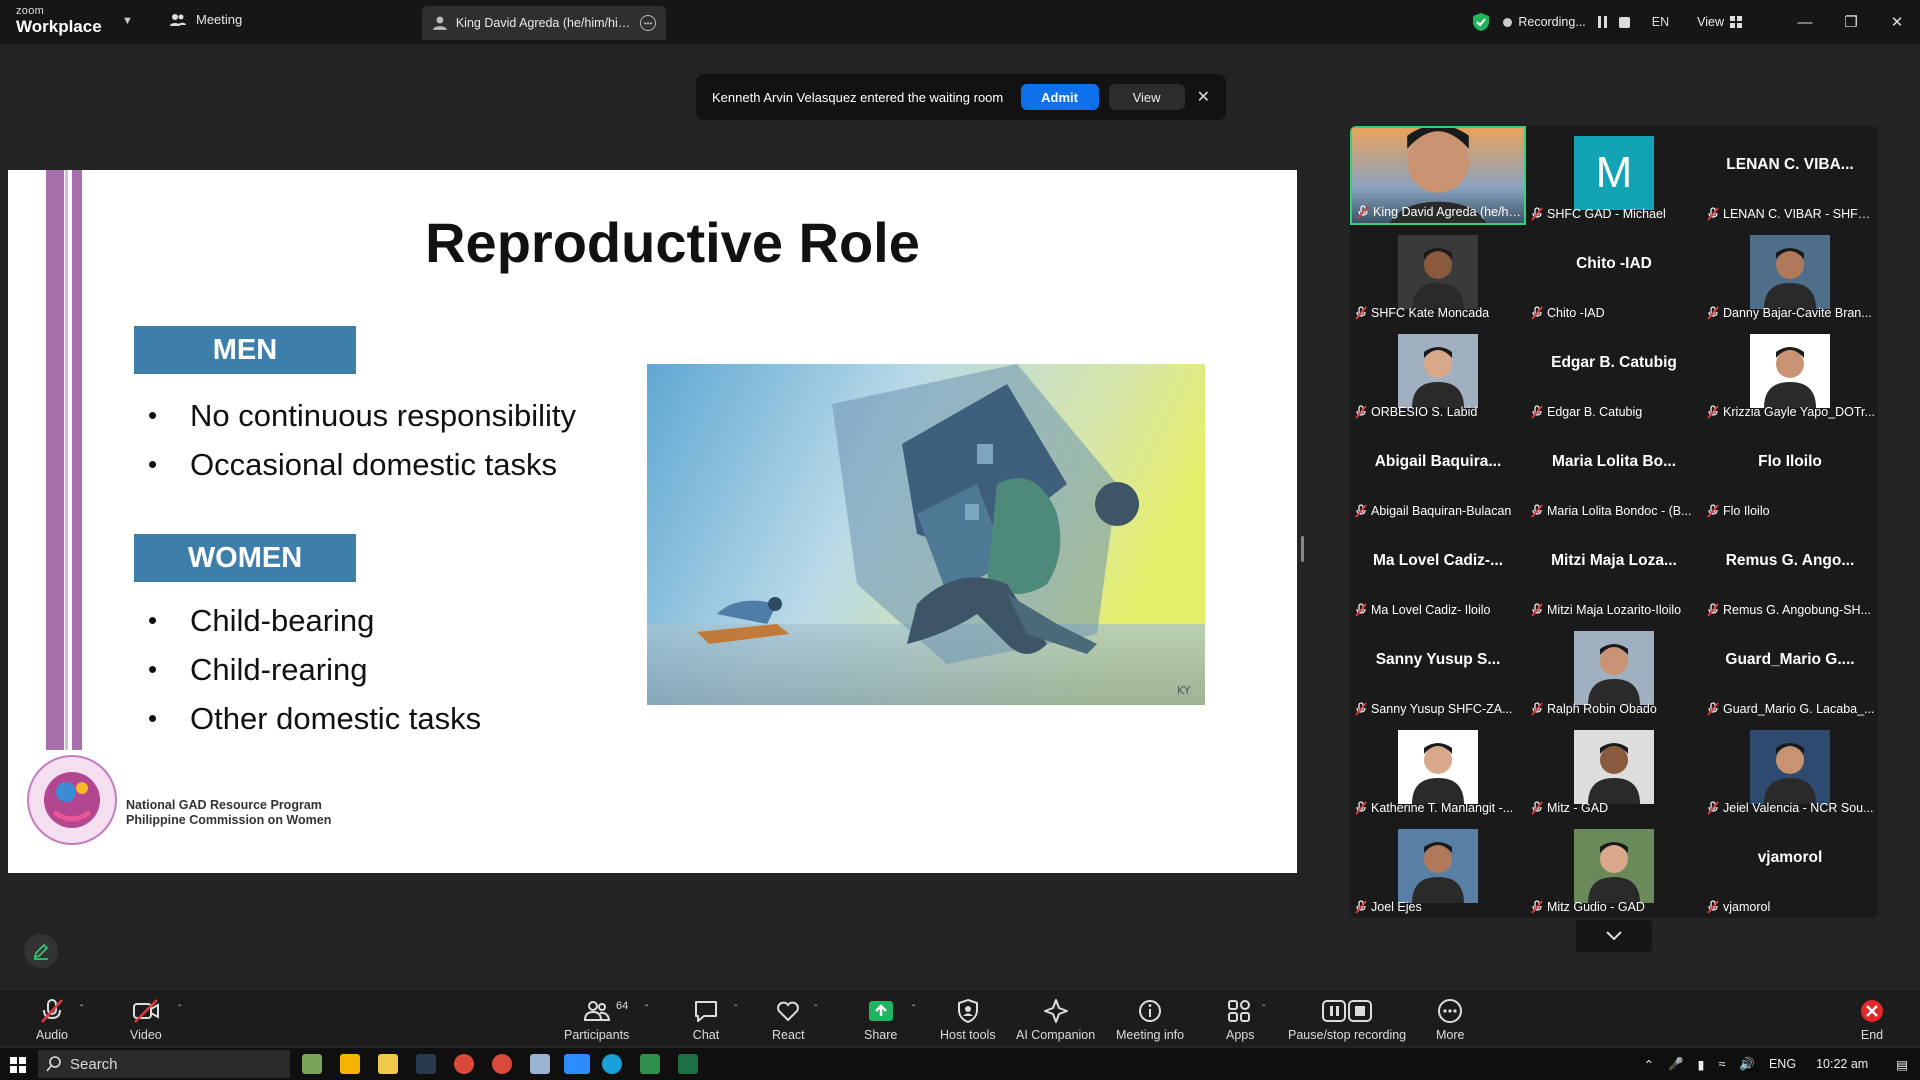  I want to click on participant-tile: ORBESIO S. Labid, so click(1438, 373).